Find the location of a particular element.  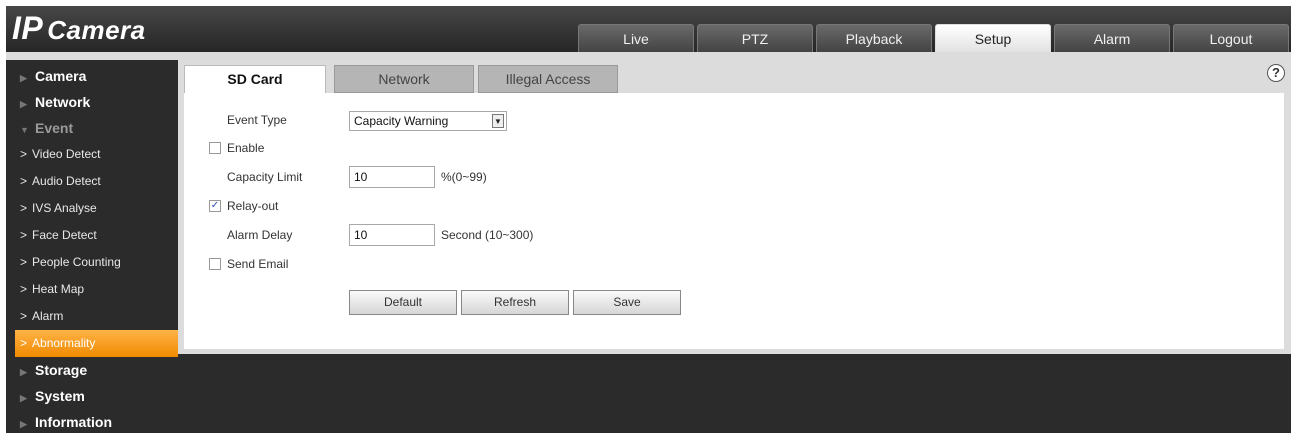

sidebar-item-information: ▶ Information is located at coordinates (92, 422).